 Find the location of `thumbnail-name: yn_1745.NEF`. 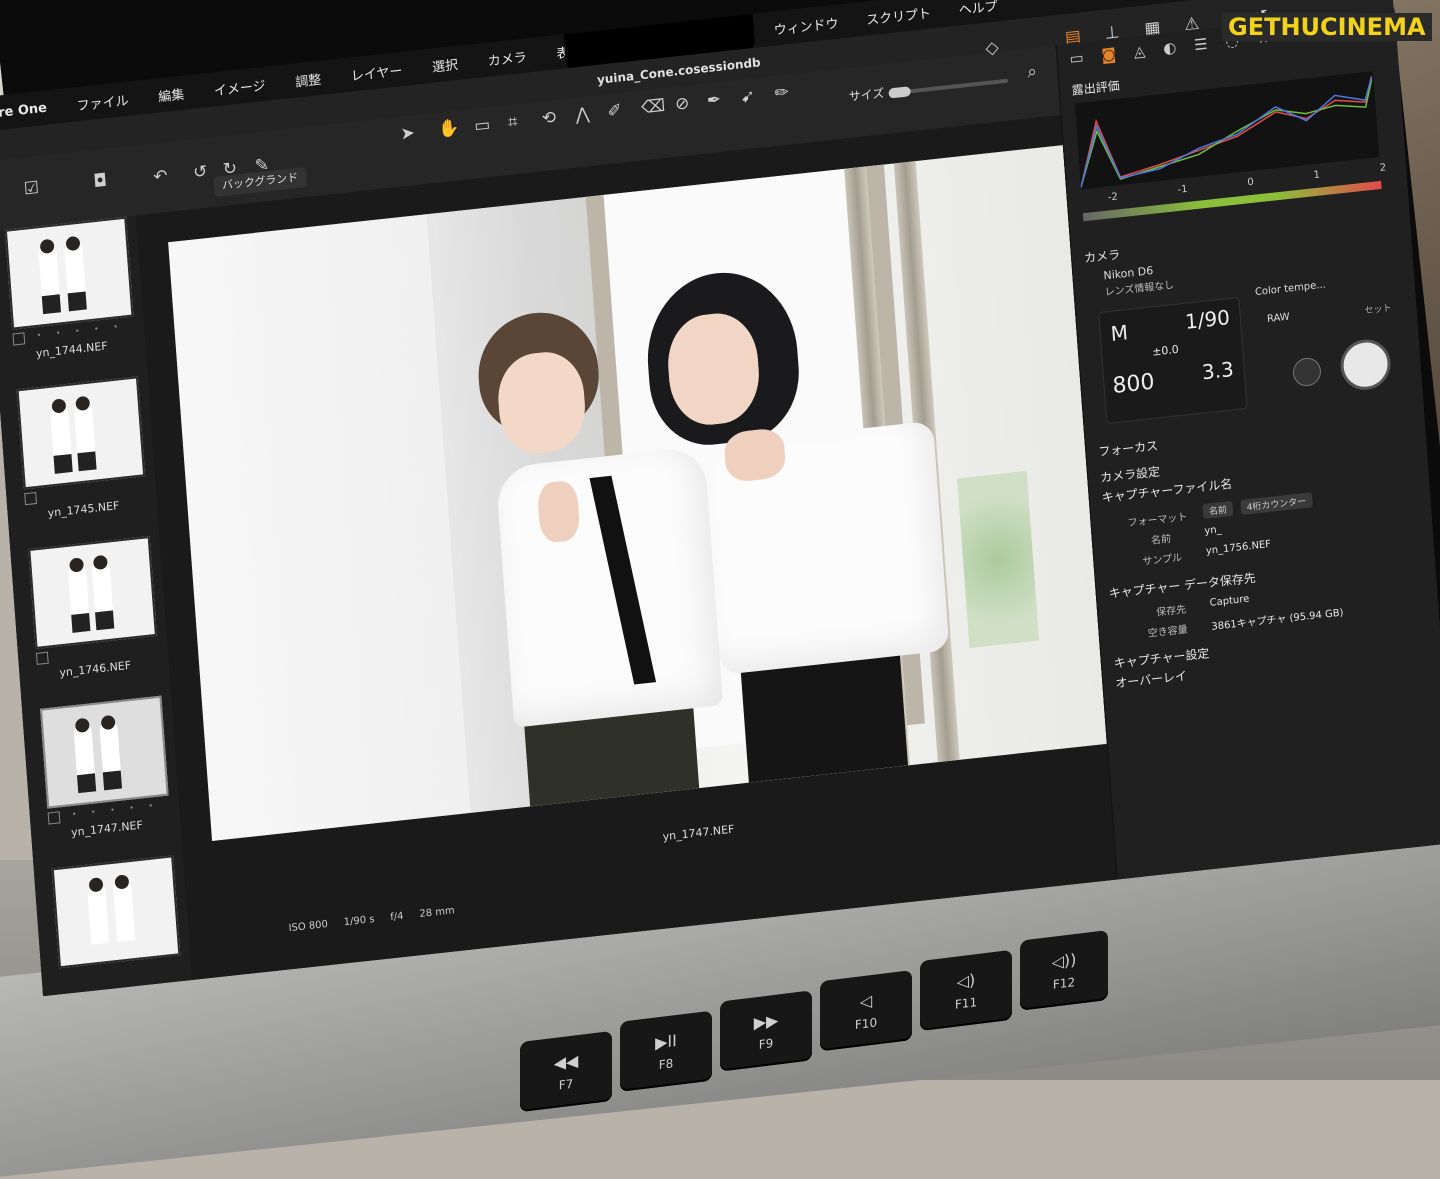

thumbnail-name: yn_1745.NEF is located at coordinates (83, 509).